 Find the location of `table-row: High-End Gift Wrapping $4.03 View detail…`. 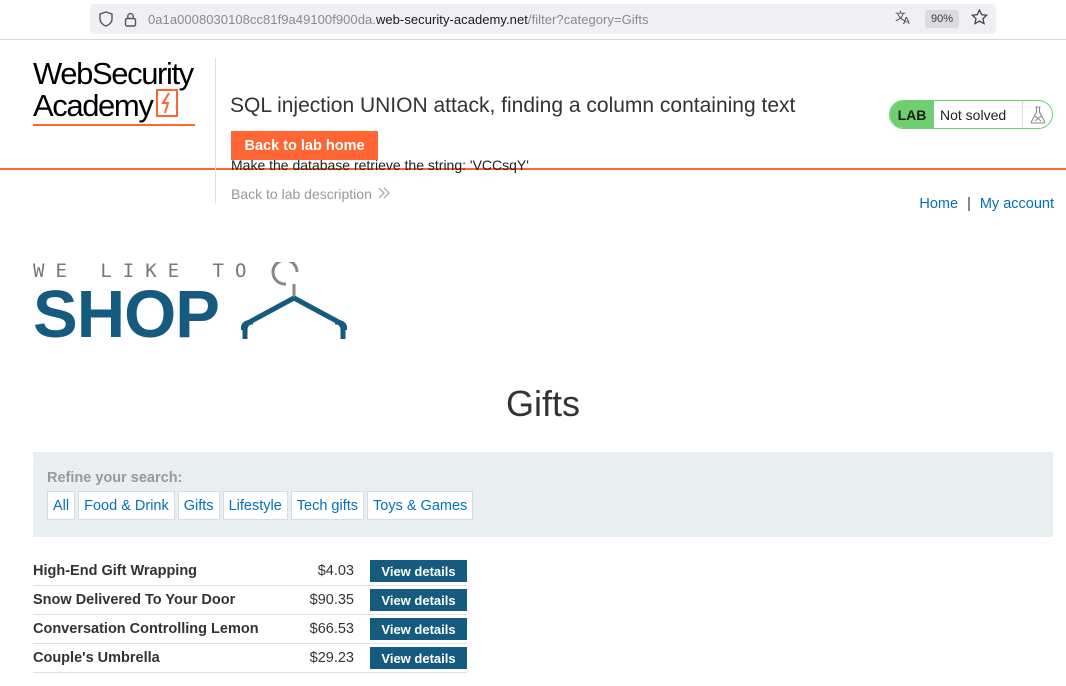

table-row: High-End Gift Wrapping $4.03 View detail… is located at coordinates (250, 571).